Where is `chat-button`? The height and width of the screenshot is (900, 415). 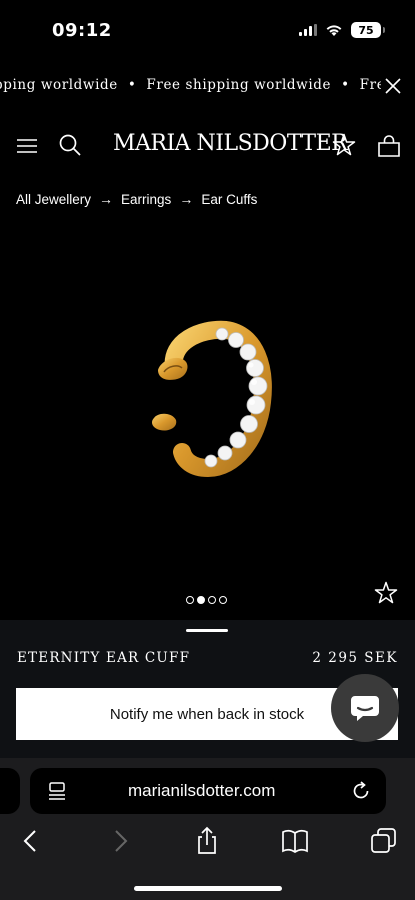 chat-button is located at coordinates (365, 708).